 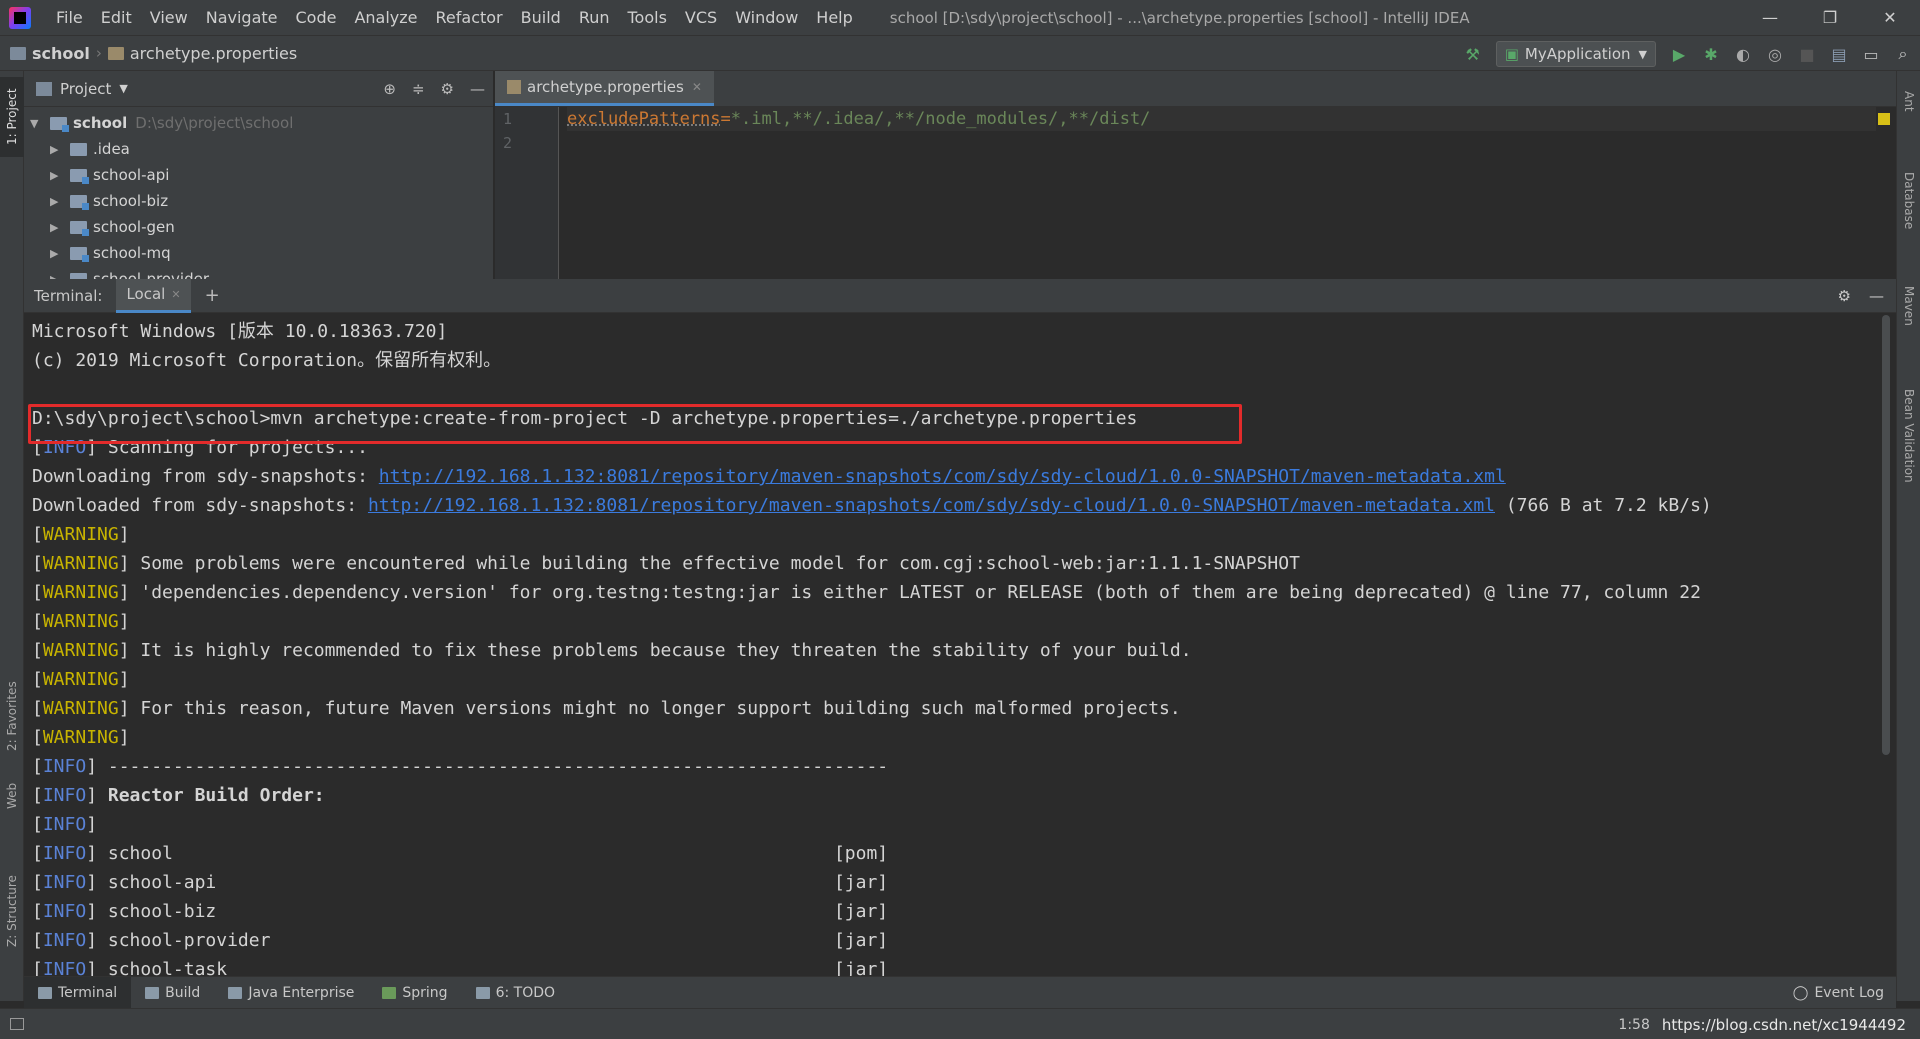 What do you see at coordinates (1633, 1025) in the screenshot?
I see `caret-position: 1:58` at bounding box center [1633, 1025].